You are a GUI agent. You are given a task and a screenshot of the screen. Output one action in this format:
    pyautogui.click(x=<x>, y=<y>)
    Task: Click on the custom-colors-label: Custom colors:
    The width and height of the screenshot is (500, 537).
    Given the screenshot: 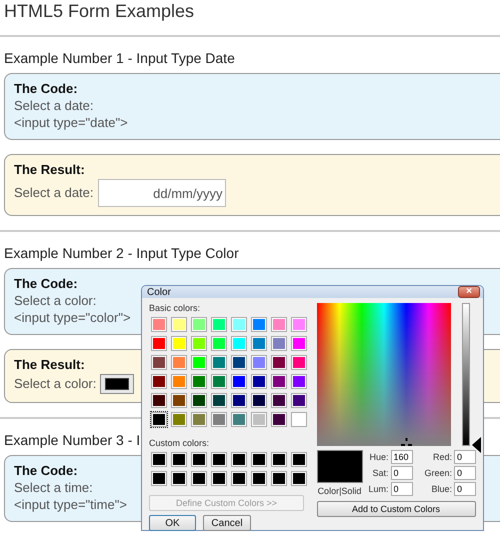 What is the action you would take?
    pyautogui.click(x=179, y=443)
    